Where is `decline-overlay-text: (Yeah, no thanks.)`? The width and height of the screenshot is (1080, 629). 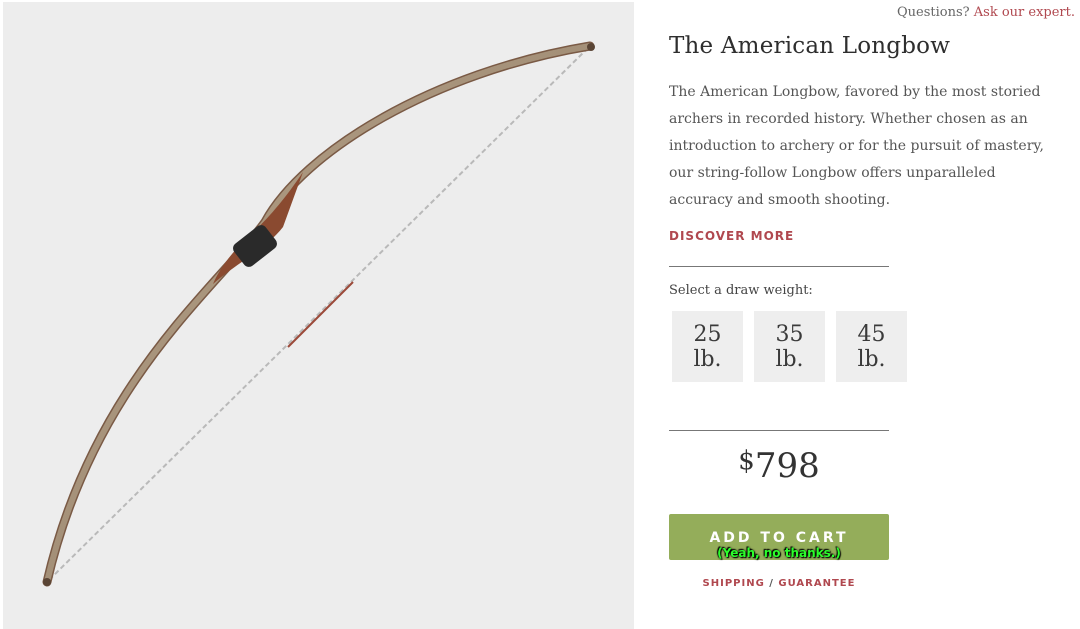
decline-overlay-text: (Yeah, no thanks.) is located at coordinates (779, 553).